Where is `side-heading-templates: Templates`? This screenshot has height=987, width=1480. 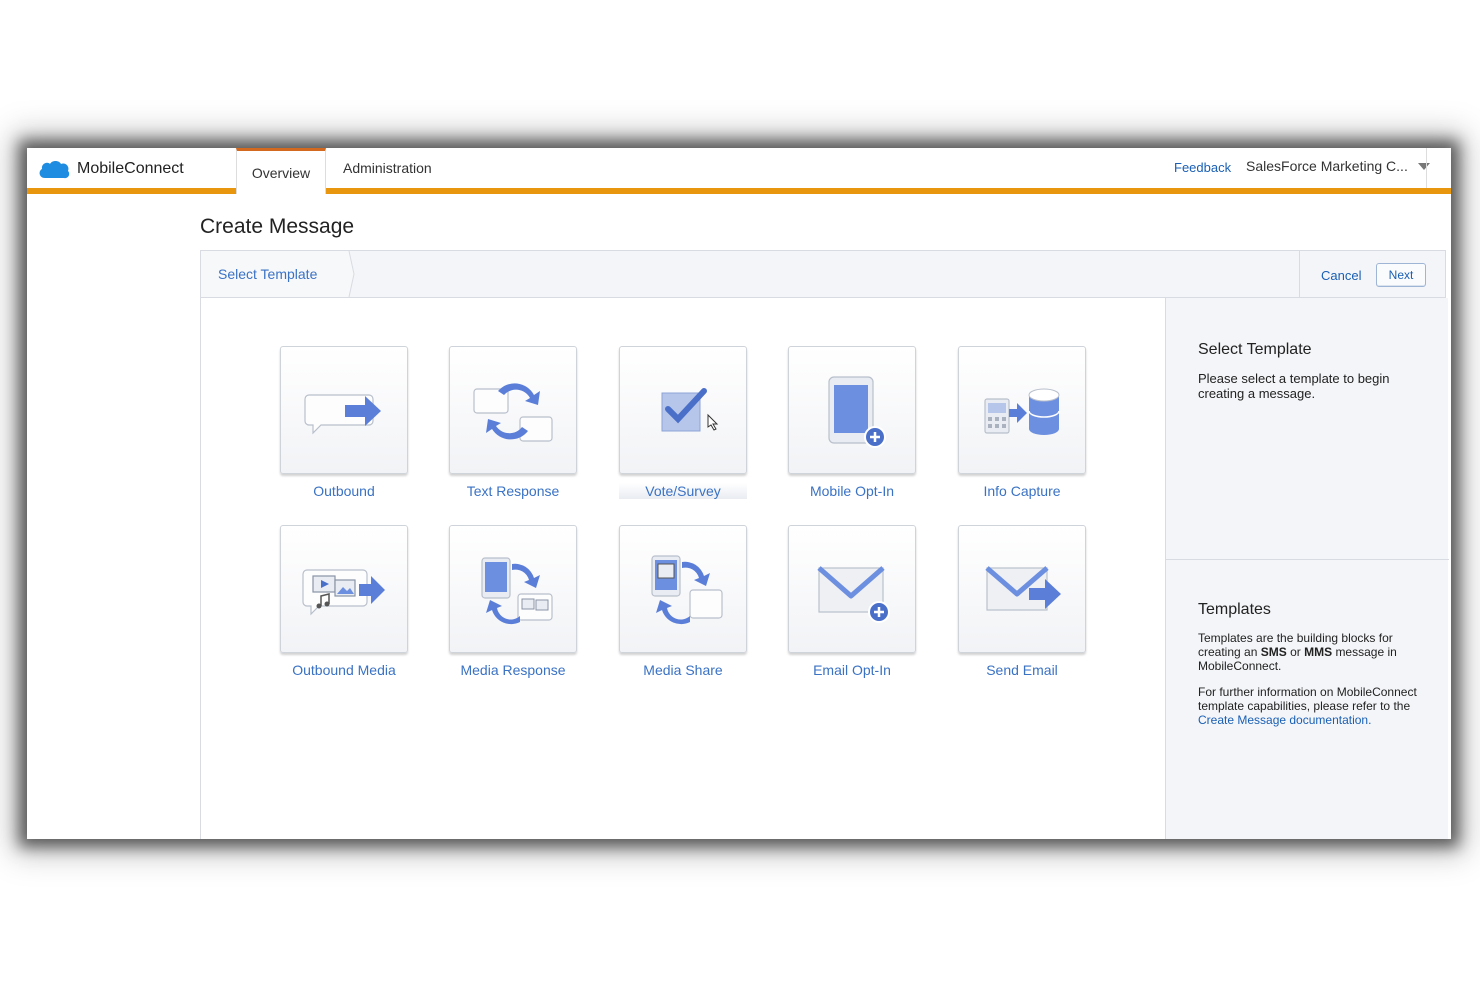 side-heading-templates: Templates is located at coordinates (1234, 609).